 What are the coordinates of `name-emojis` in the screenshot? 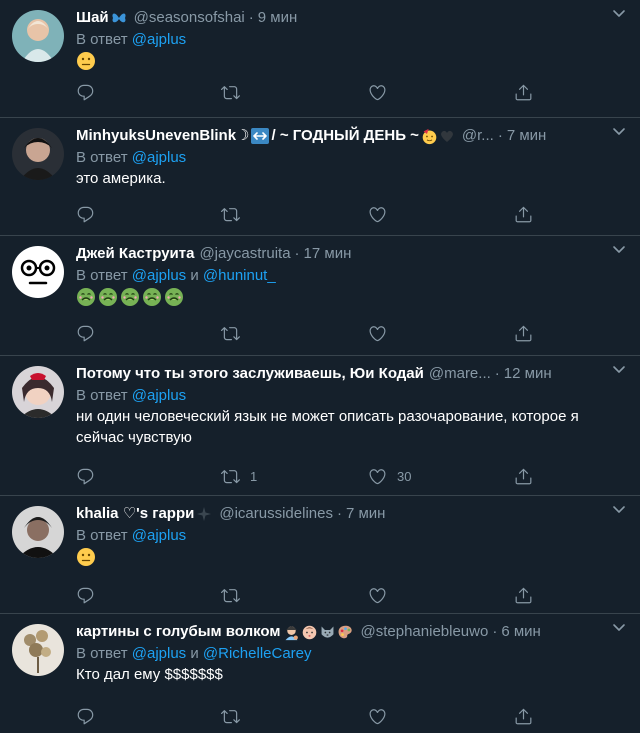 It's located at (318, 632).